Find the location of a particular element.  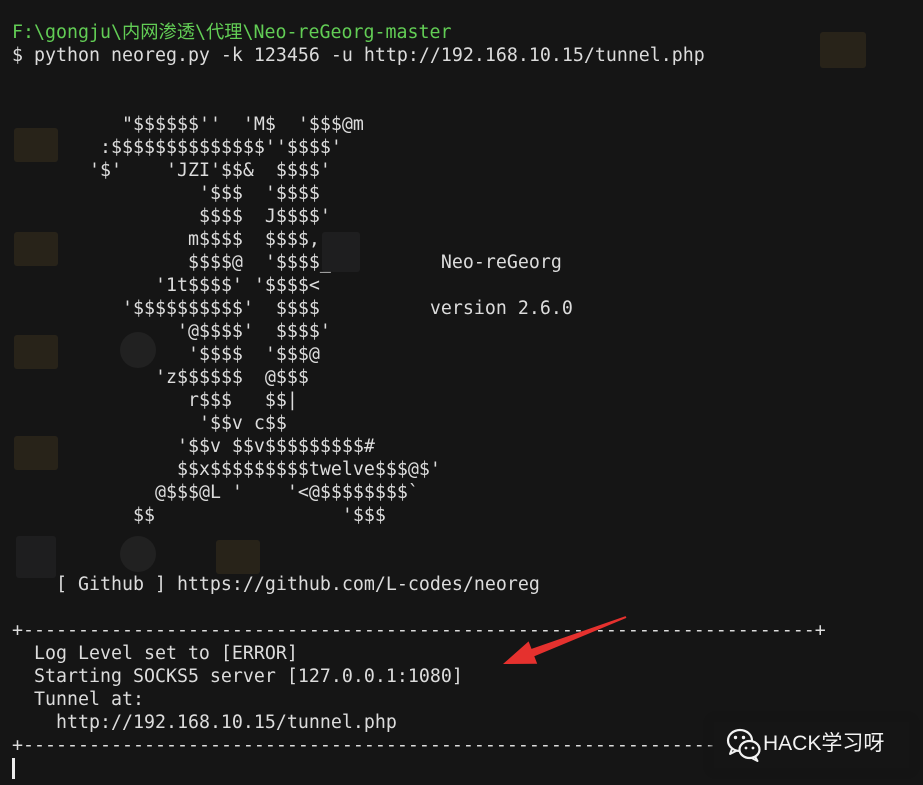

banner-art-text: $$$$ J$$$$' is located at coordinates (171, 216).